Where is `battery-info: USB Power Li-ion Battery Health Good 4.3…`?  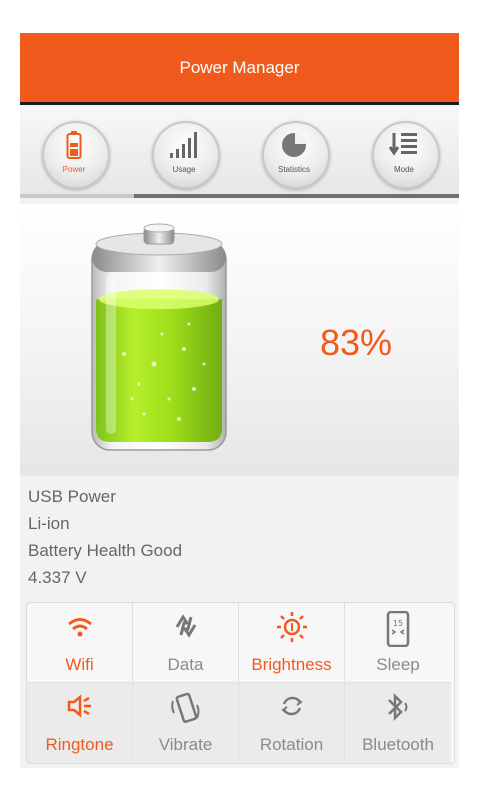 battery-info: USB Power Li-ion Battery Health Good 4.3… is located at coordinates (105, 537).